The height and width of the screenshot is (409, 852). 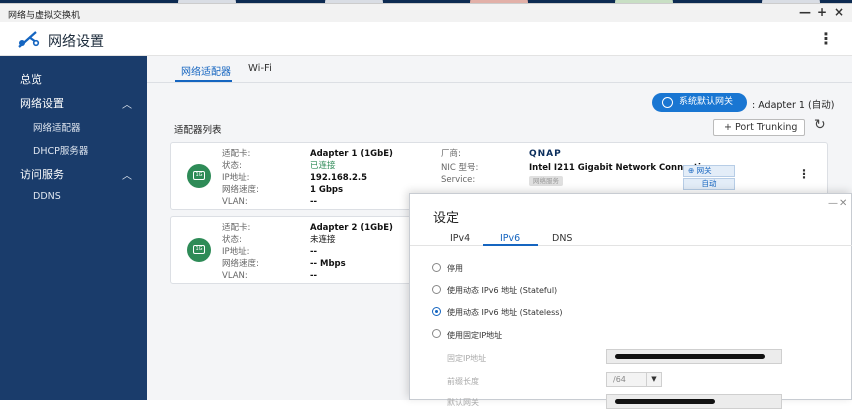 What do you see at coordinates (455, 268) in the screenshot?
I see `option-disable-label: 停用` at bounding box center [455, 268].